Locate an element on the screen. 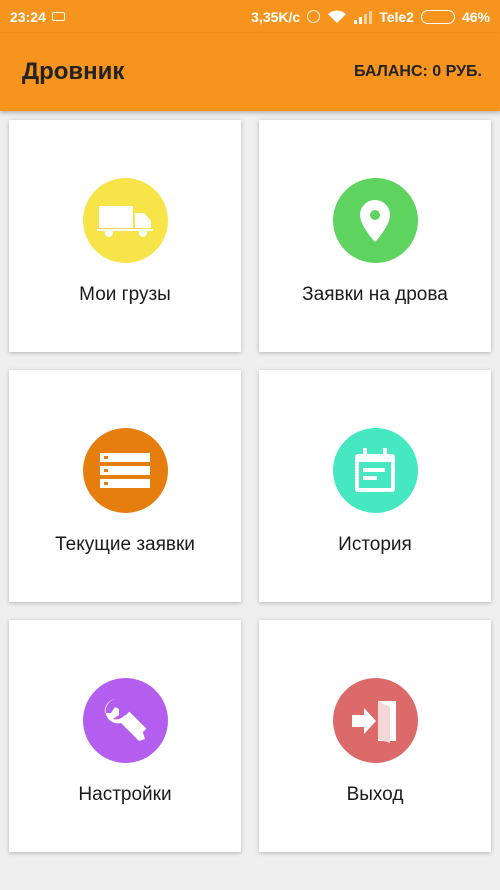 The width and height of the screenshot is (500, 890). signal-icon is located at coordinates (363, 17).